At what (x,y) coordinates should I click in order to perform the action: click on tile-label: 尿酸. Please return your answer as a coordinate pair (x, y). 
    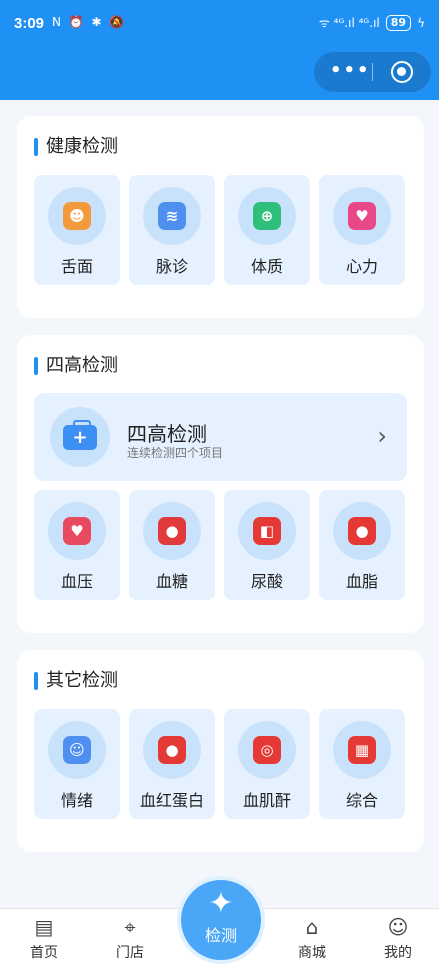
    Looking at the image, I should click on (266, 581).